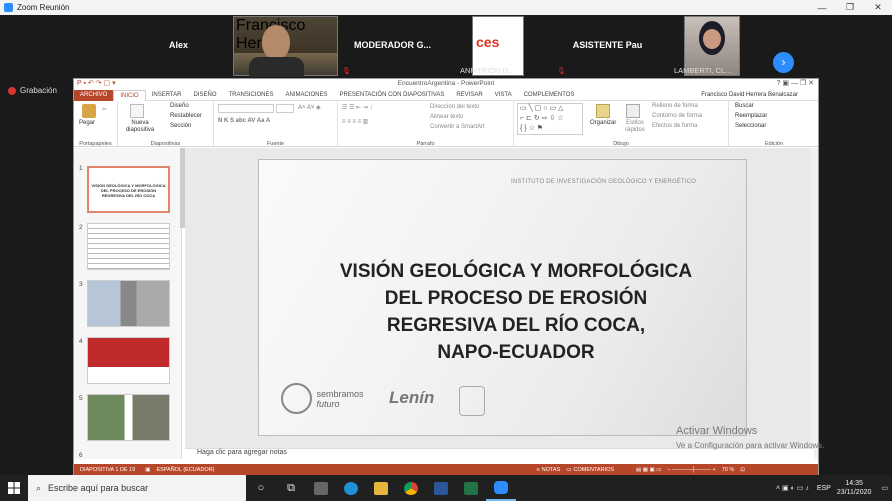 Image resolution: width=892 pixels, height=501 pixels. What do you see at coordinates (381, 488) in the screenshot?
I see `file-explorer-icon` at bounding box center [381, 488].